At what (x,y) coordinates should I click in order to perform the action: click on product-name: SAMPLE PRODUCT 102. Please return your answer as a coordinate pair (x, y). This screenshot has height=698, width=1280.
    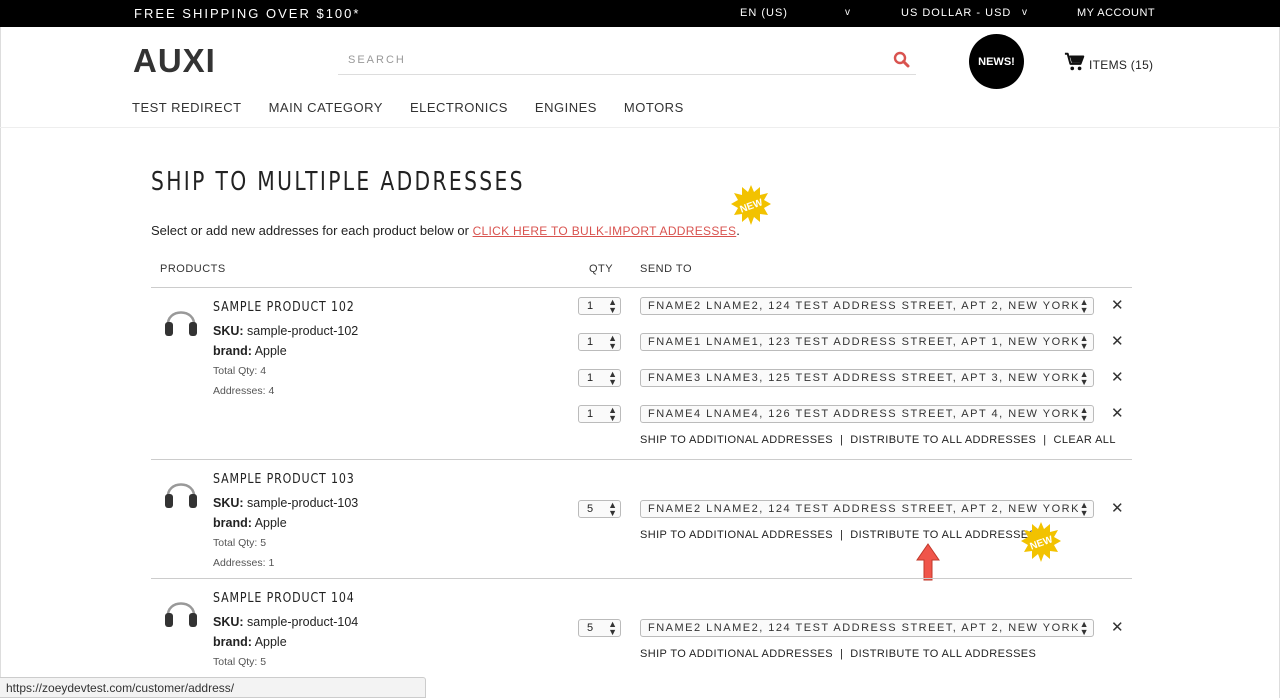
    Looking at the image, I should click on (284, 307).